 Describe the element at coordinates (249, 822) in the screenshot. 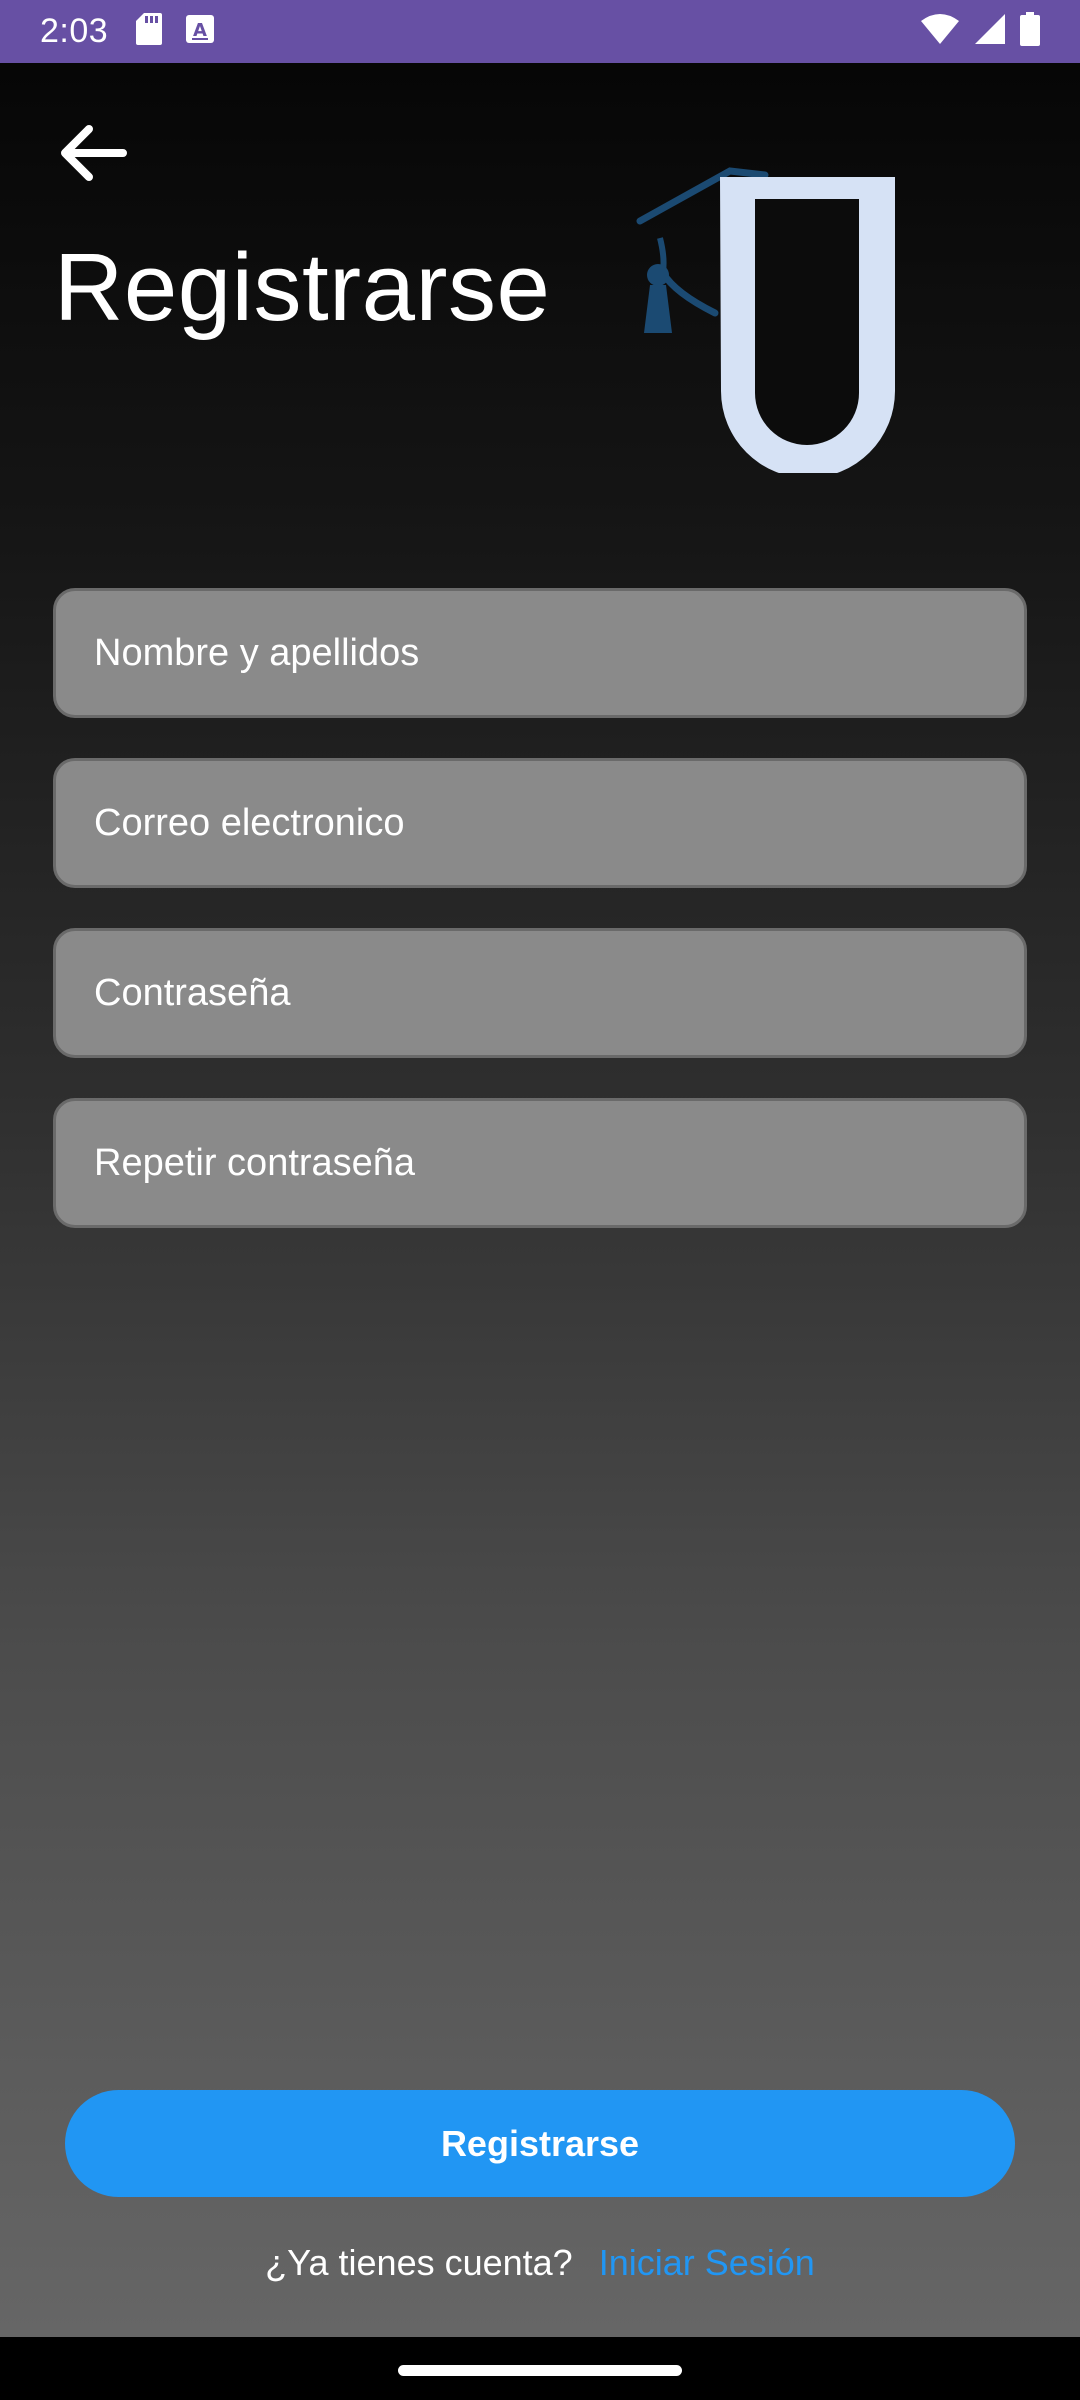

I see `email-placeholder: Correo electronico` at that location.